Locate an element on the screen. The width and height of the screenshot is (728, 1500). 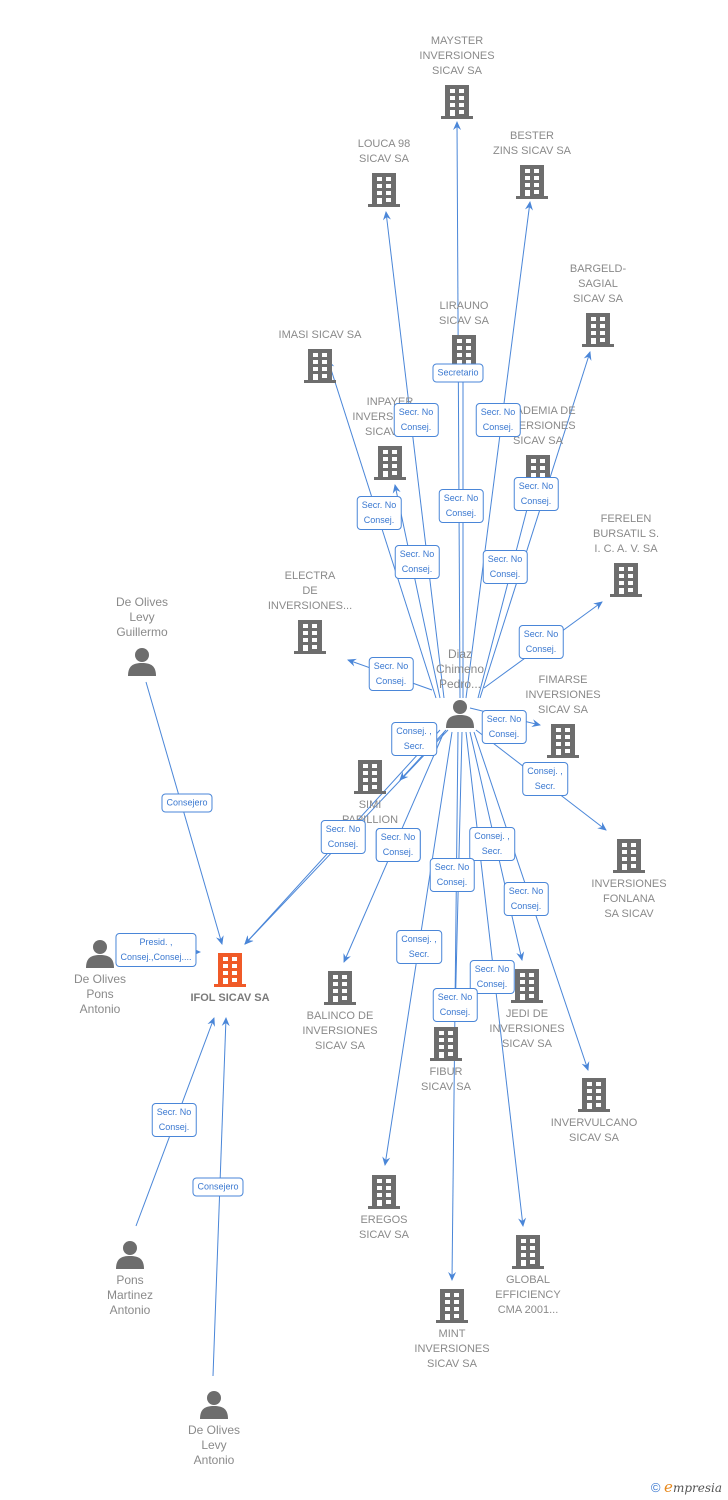
node-label: Pons Martinez Antonio is located at coordinates (129, 1295).